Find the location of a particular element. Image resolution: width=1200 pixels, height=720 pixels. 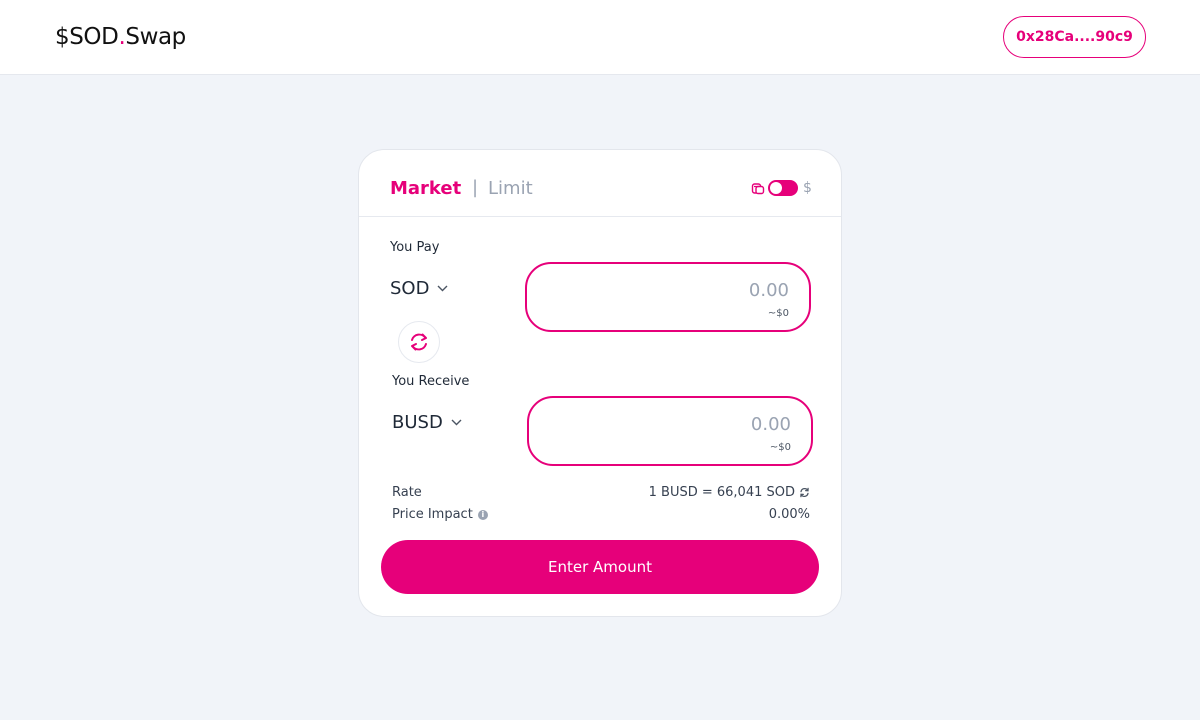

logo: $SOD.Swap is located at coordinates (120, 37).